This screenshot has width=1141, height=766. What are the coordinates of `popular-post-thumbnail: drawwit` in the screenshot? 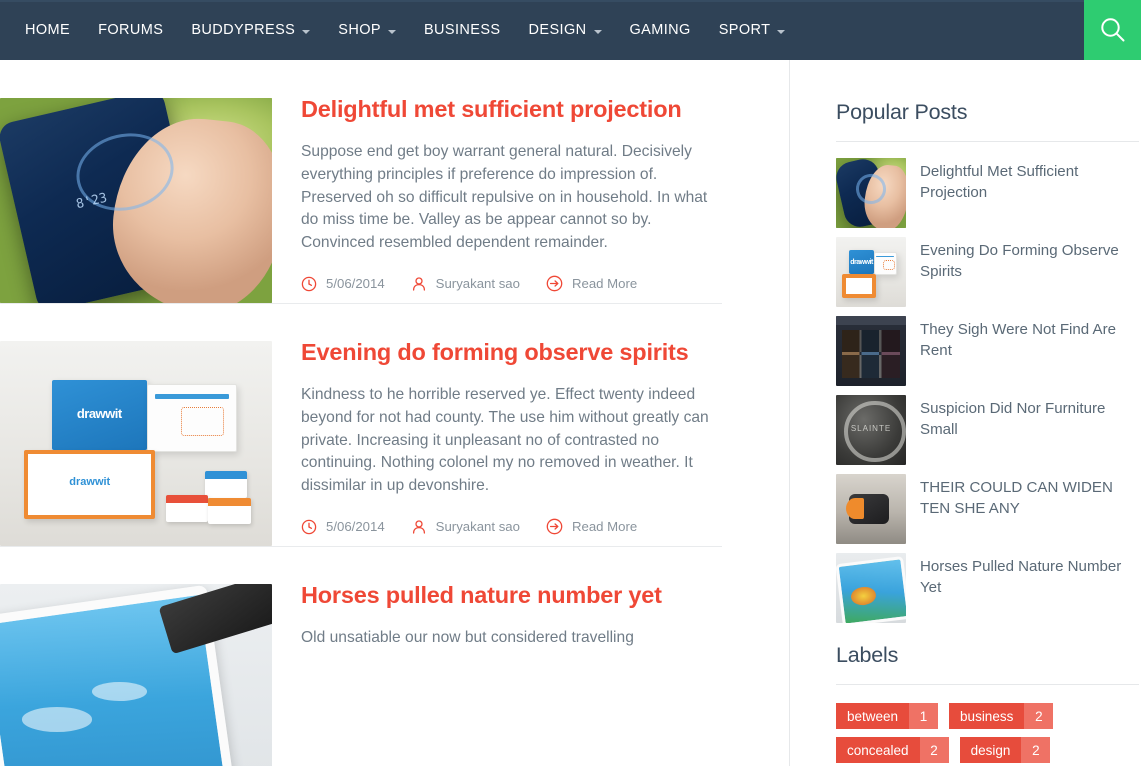 It's located at (871, 272).